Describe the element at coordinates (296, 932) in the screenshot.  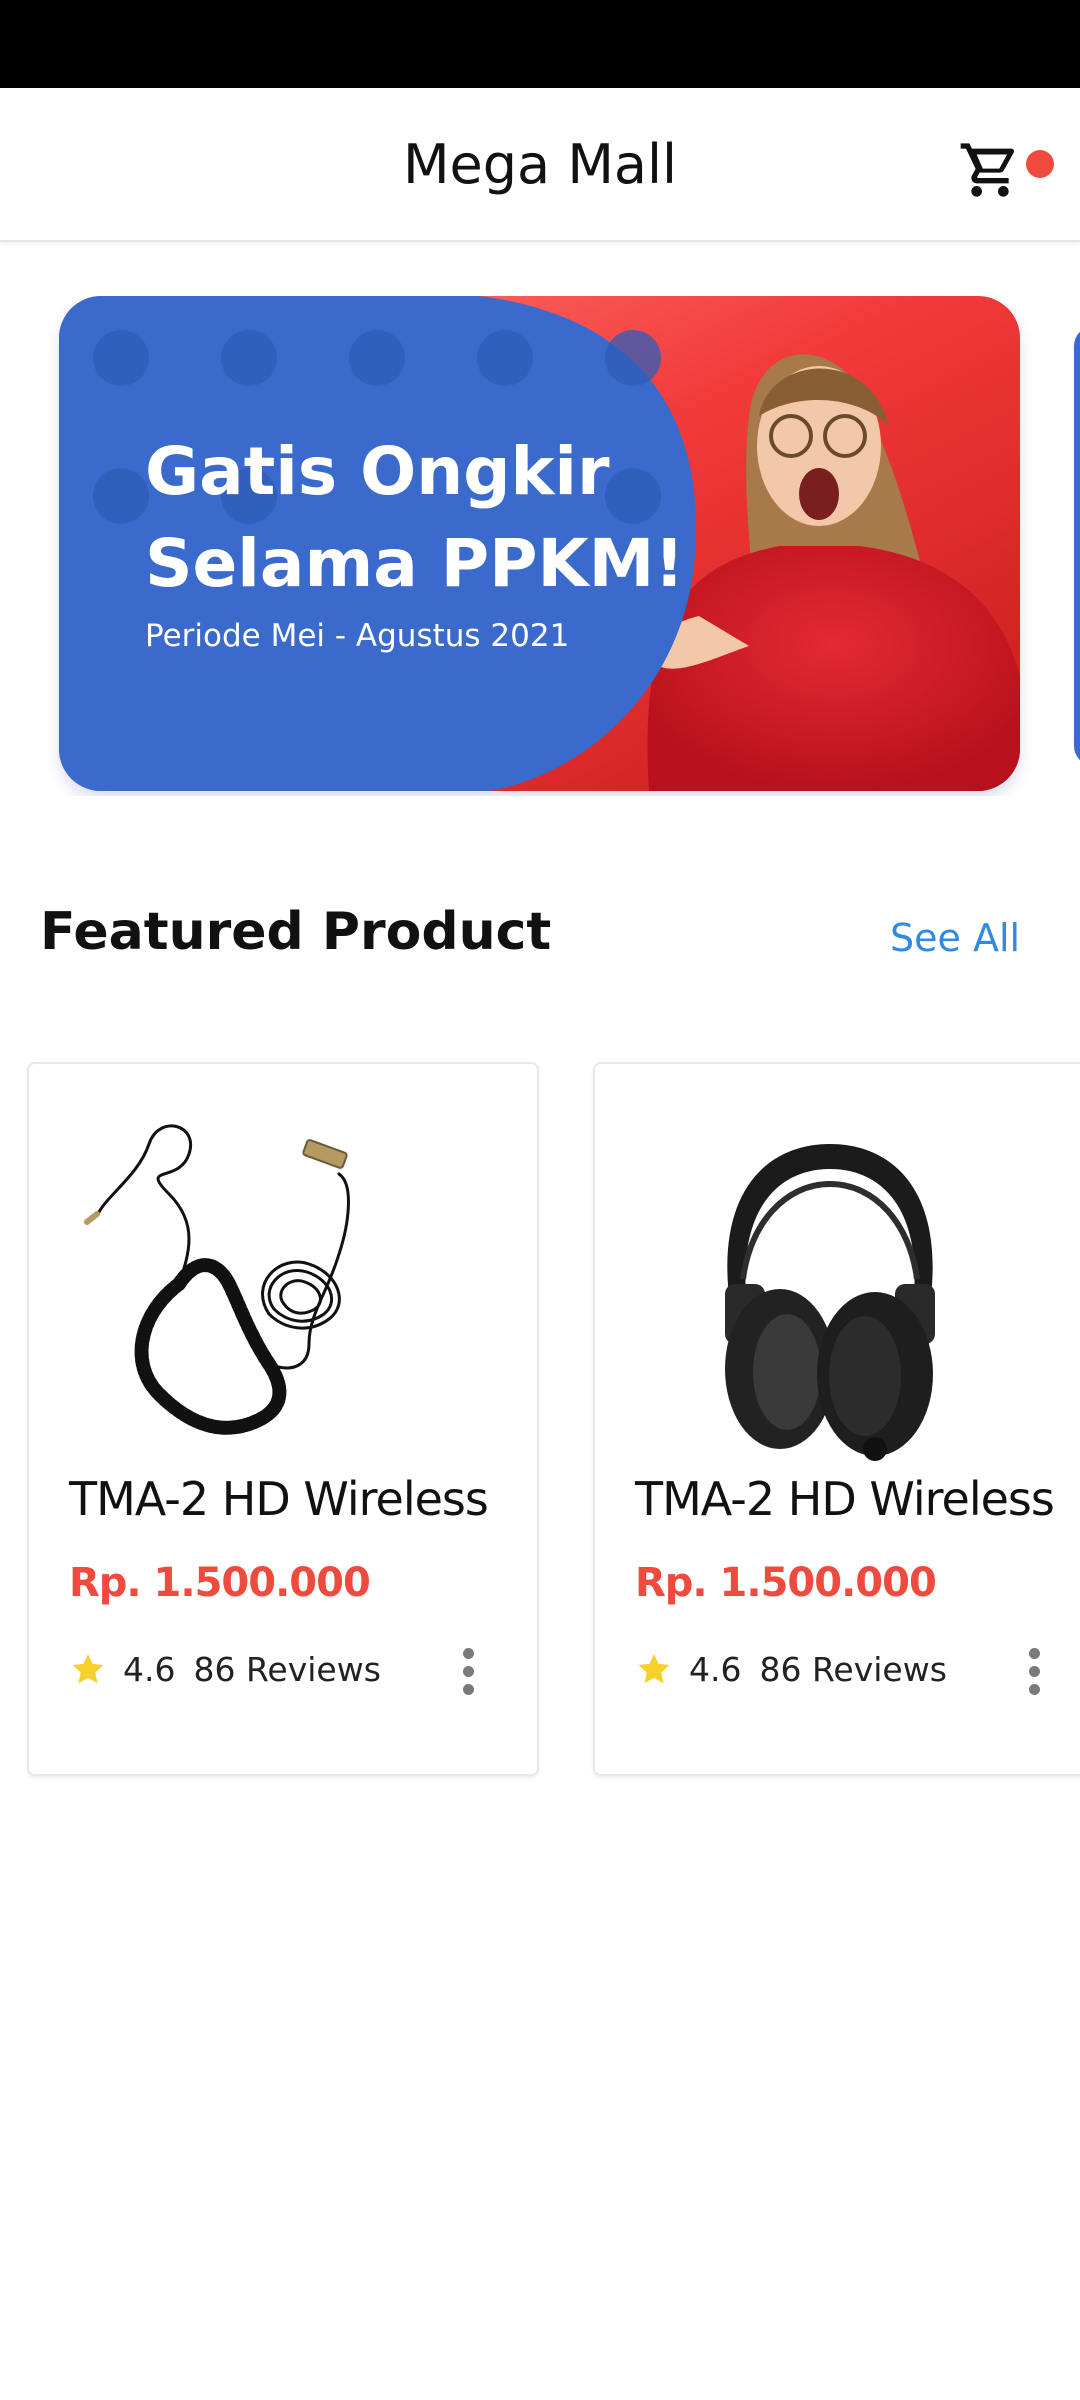
I see `section-title: Featured Product` at that location.